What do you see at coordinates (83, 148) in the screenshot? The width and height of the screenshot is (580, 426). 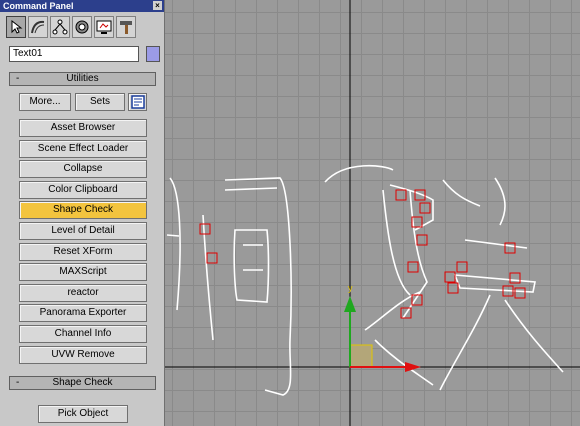 I see `utility-button-scene-effect-loader: Scene Effect Loader` at bounding box center [83, 148].